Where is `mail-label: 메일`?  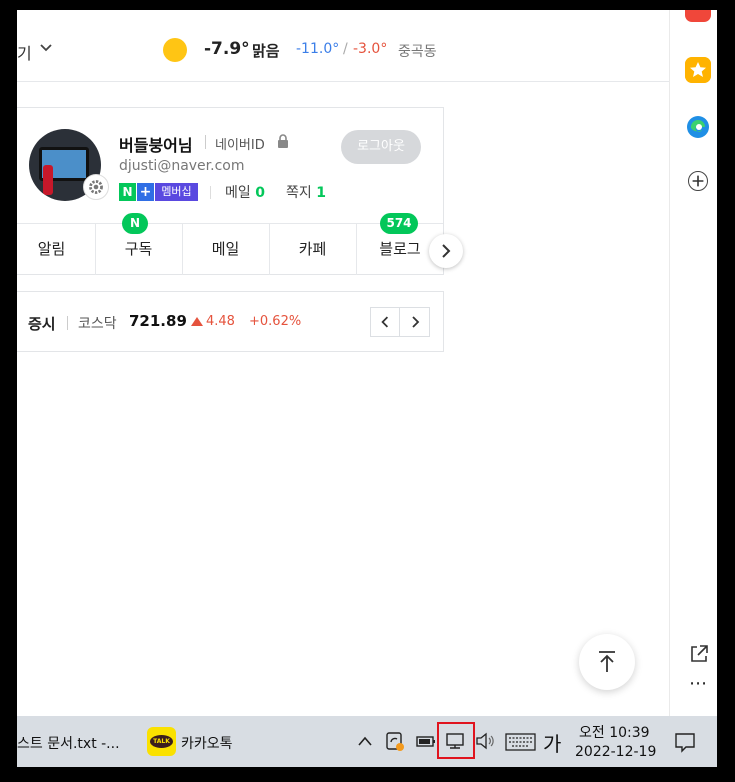 mail-label: 메일 is located at coordinates (238, 193).